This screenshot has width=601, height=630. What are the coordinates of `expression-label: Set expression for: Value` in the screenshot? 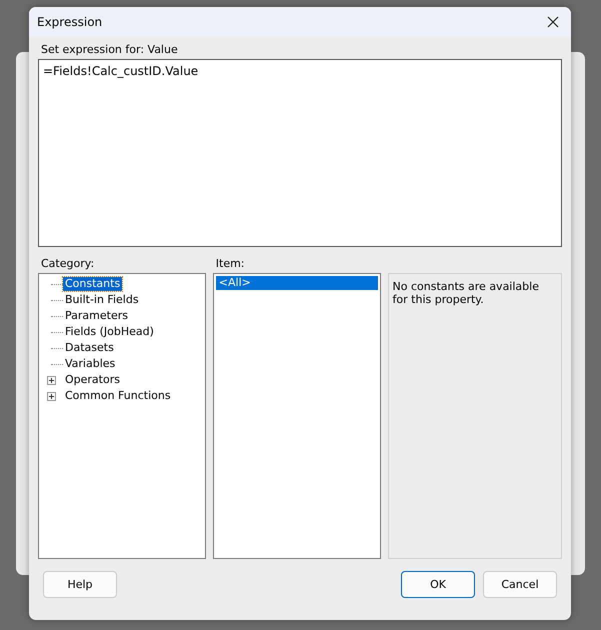 It's located at (109, 50).